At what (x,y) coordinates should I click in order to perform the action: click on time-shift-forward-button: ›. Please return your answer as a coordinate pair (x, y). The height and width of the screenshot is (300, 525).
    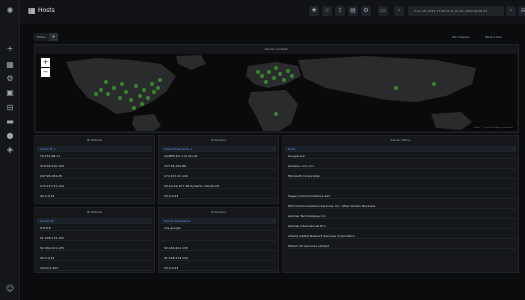
    Looking at the image, I should click on (511, 11).